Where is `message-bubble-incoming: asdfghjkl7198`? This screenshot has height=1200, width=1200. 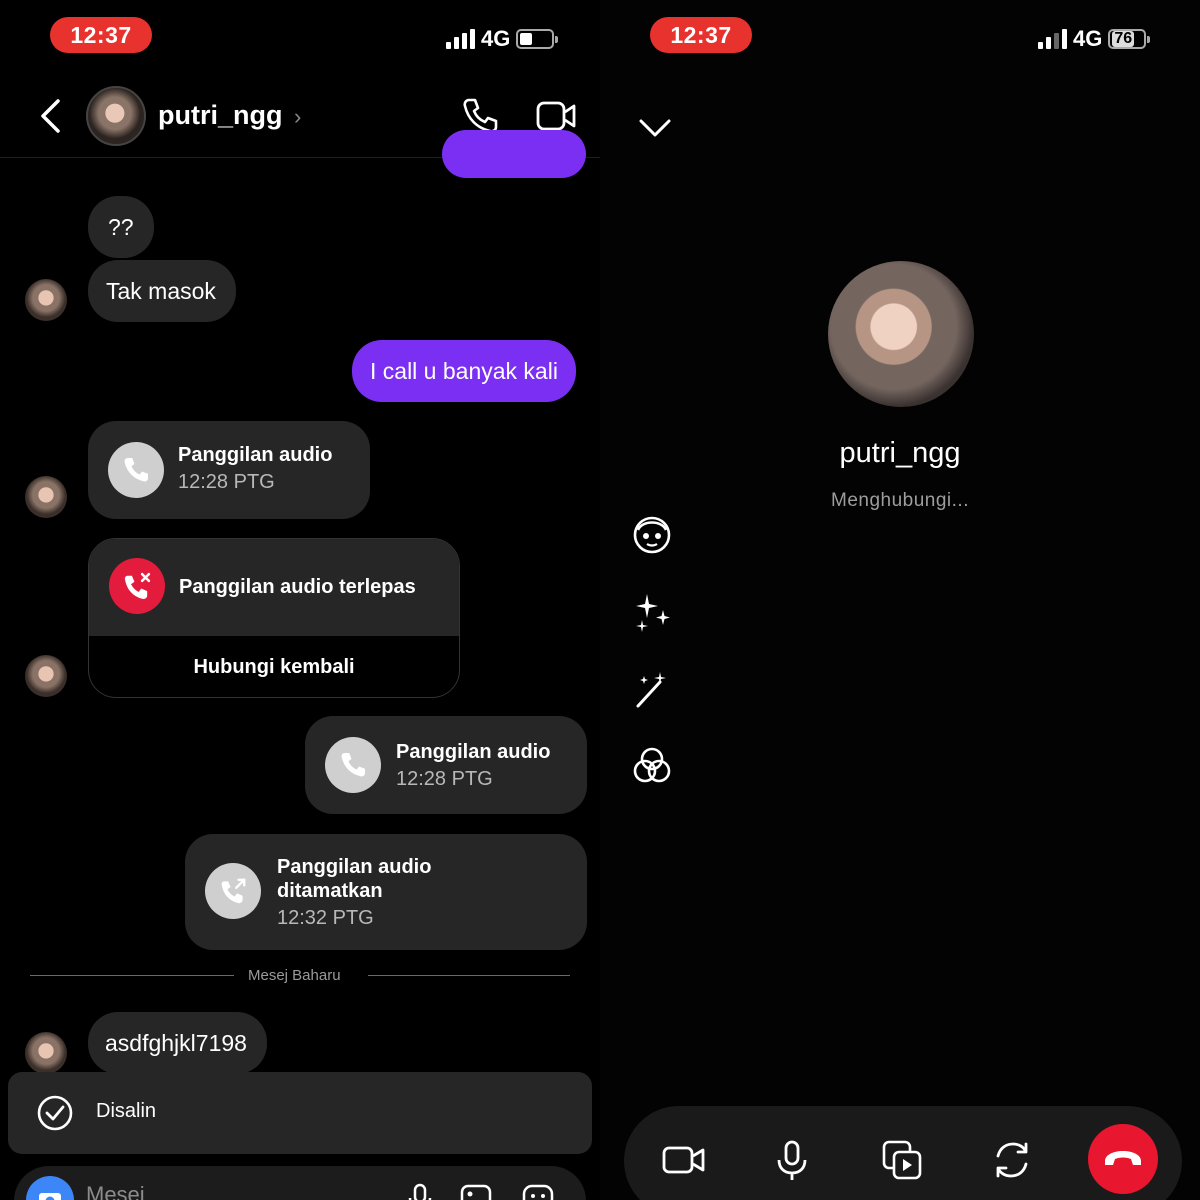 message-bubble-incoming: asdfghjkl7198 is located at coordinates (177, 1043).